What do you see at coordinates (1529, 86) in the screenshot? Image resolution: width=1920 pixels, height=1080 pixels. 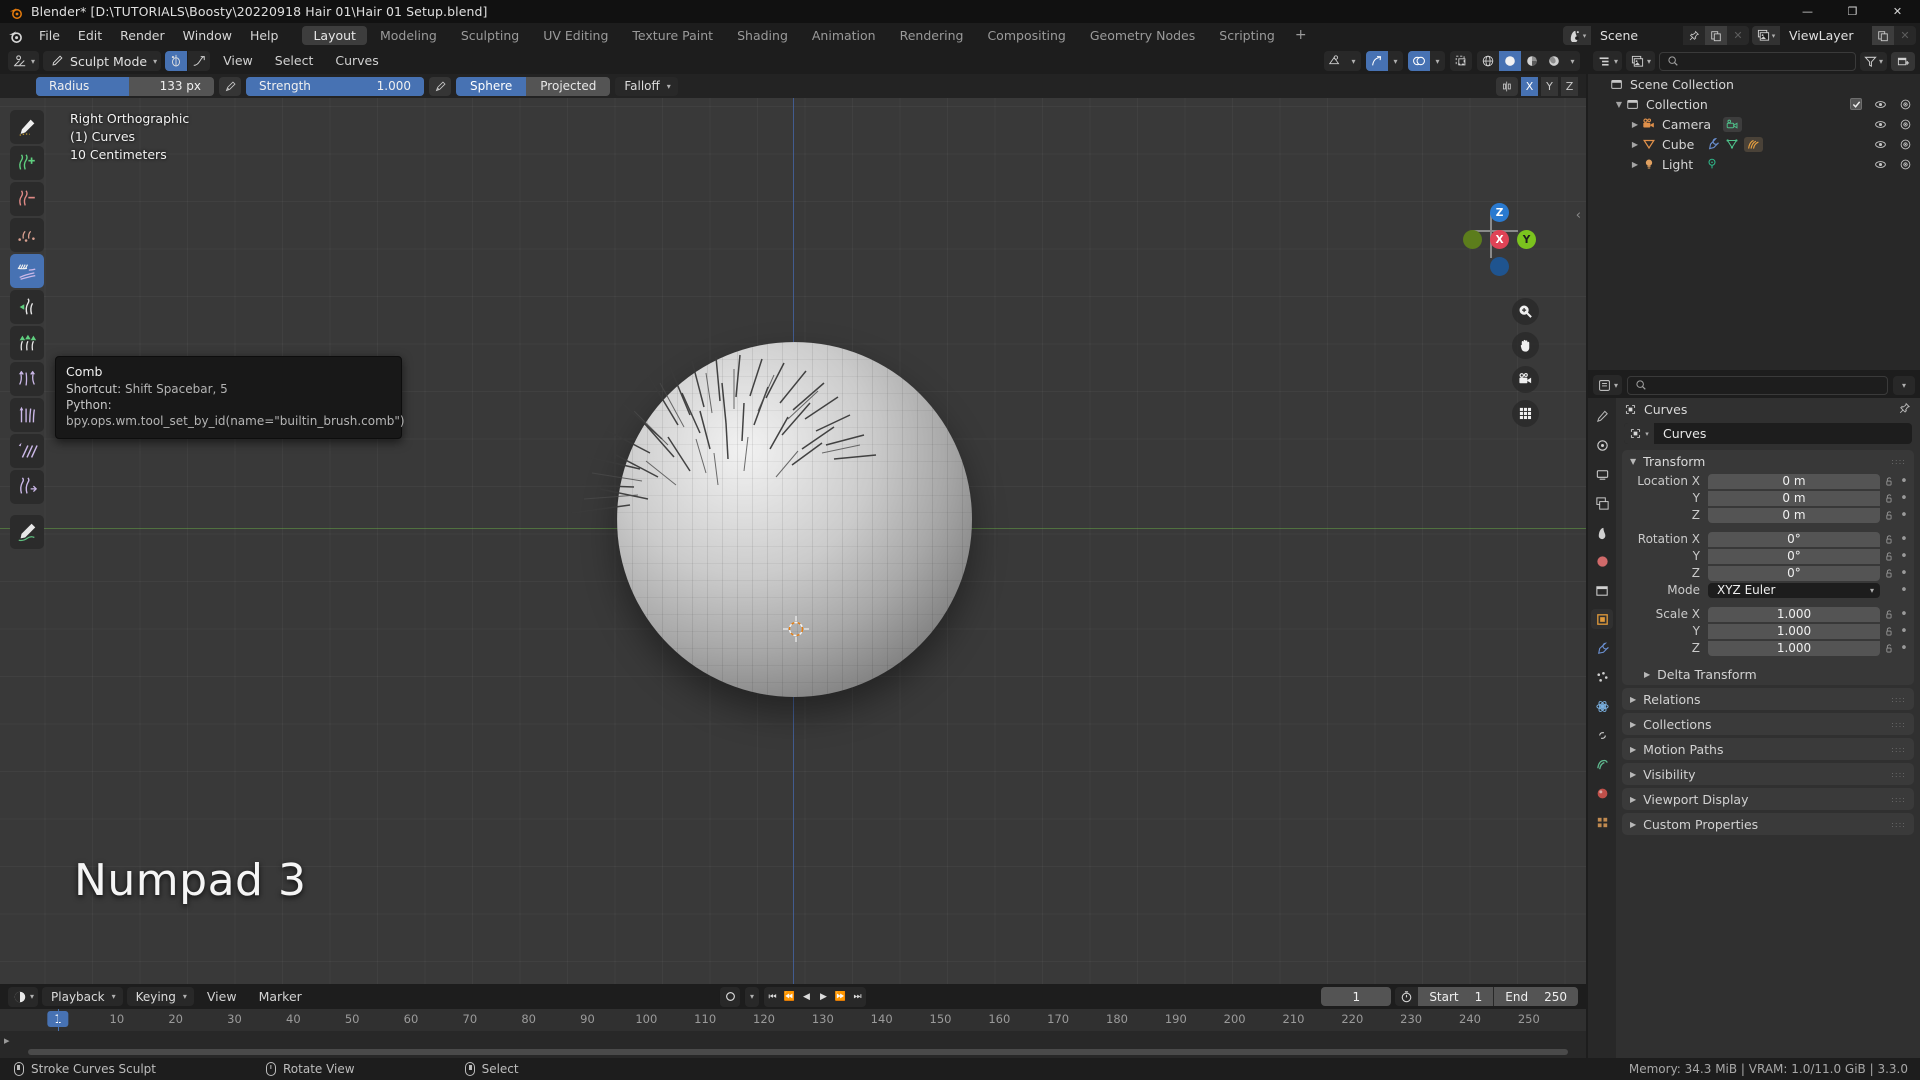 I see `symmetry-axis-x: X` at bounding box center [1529, 86].